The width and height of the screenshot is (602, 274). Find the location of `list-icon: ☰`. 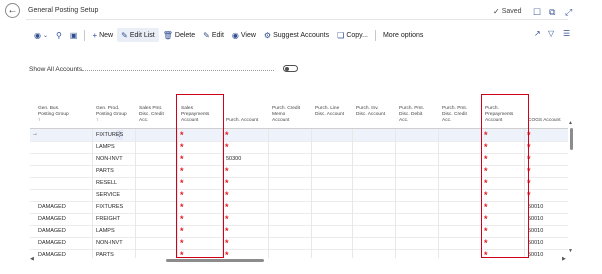

list-icon: ☰ is located at coordinates (567, 33).